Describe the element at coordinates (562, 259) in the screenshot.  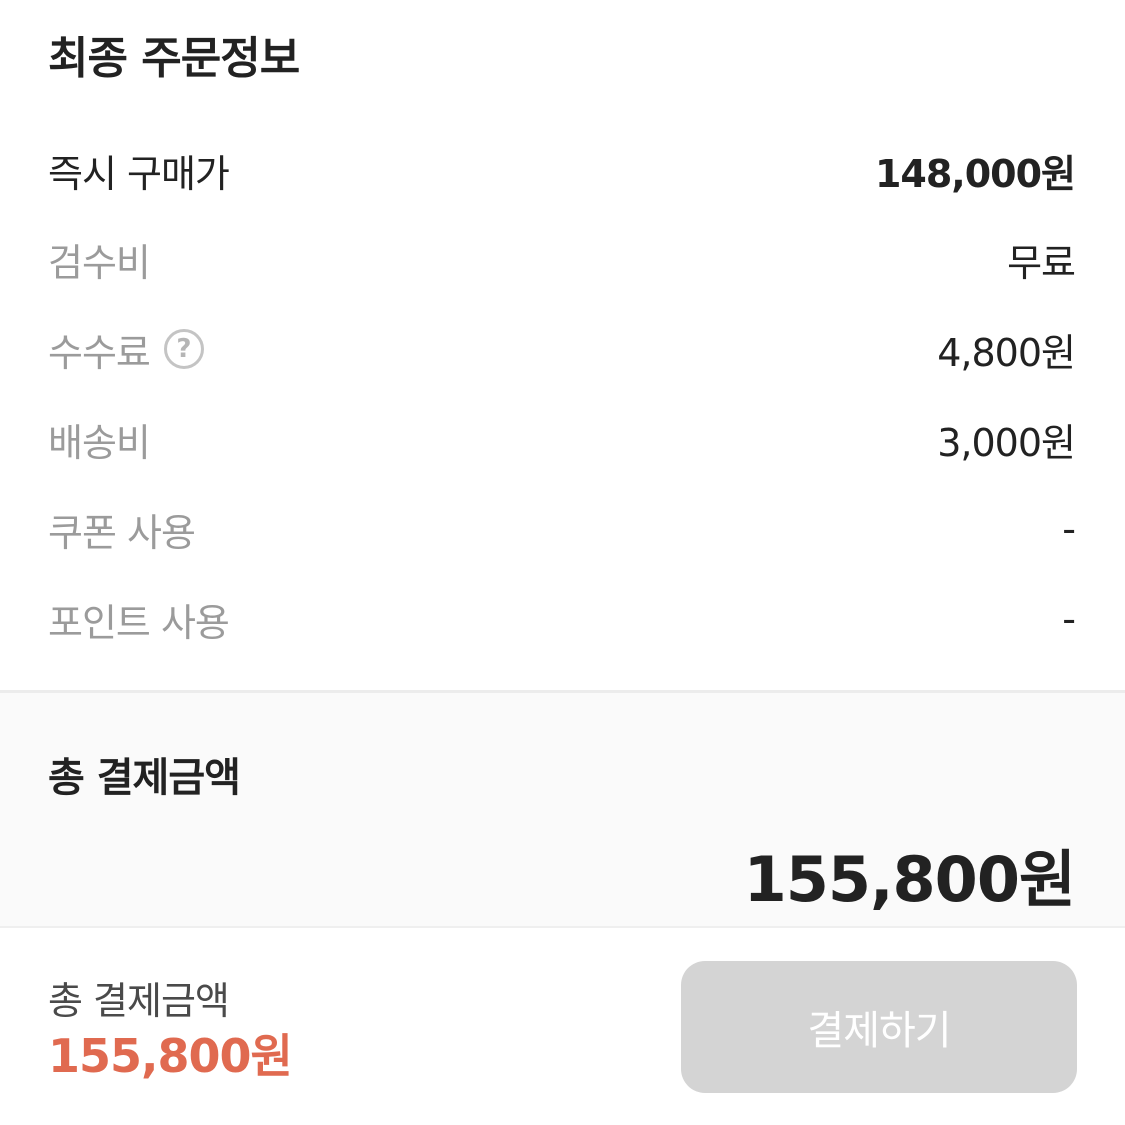
I see `row-inspection-fee: 검수비 무료` at that location.